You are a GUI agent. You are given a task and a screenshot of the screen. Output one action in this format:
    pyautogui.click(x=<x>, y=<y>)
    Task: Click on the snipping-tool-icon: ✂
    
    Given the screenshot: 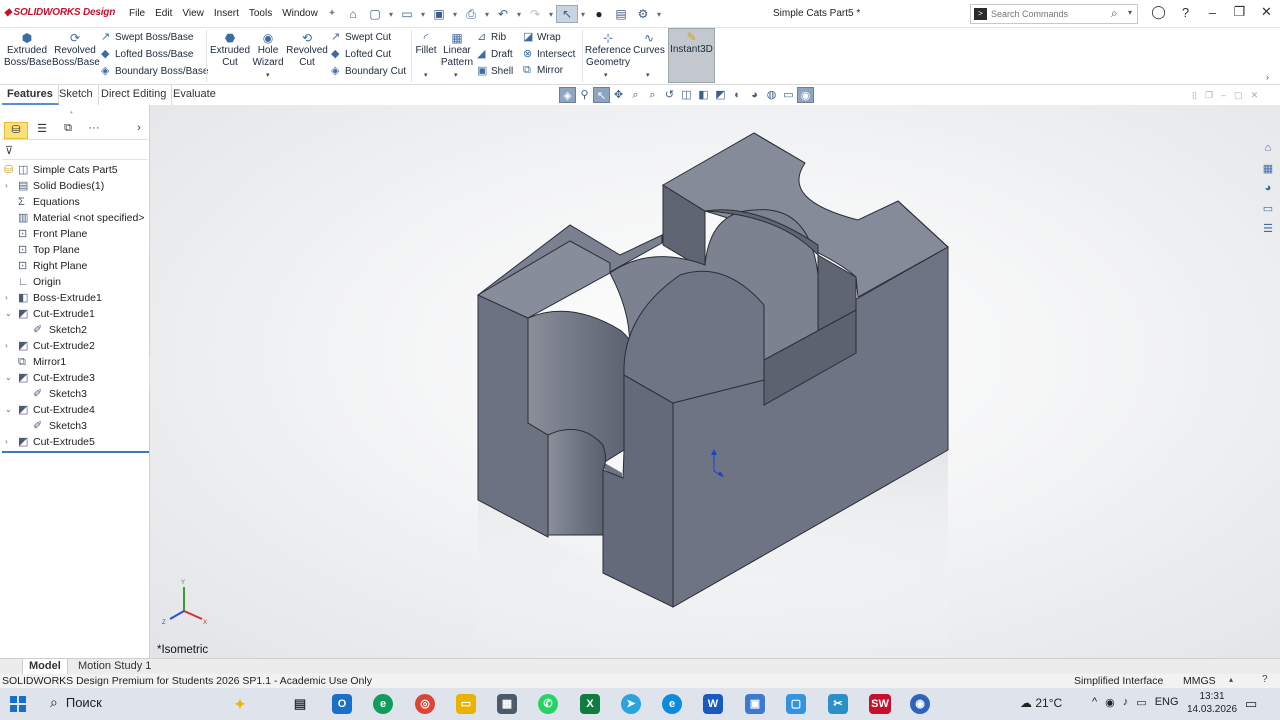 What is the action you would take?
    pyautogui.click(x=838, y=704)
    